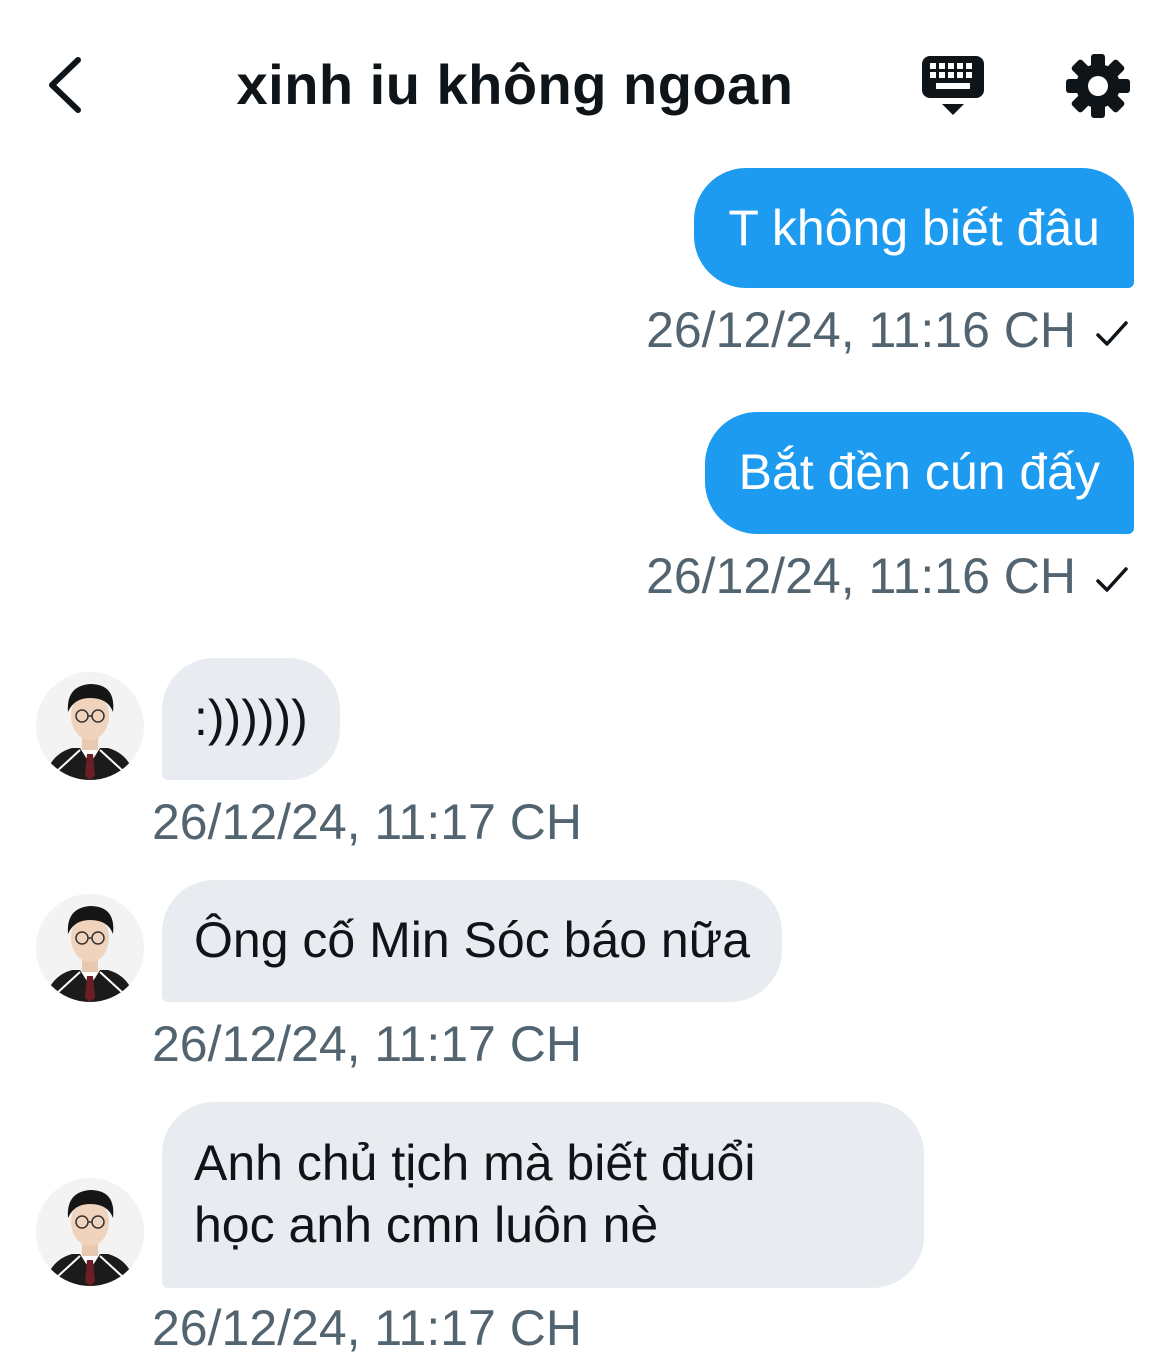  I want to click on message-text: Ông cố Min Sóc báo nữa, so click(472, 940).